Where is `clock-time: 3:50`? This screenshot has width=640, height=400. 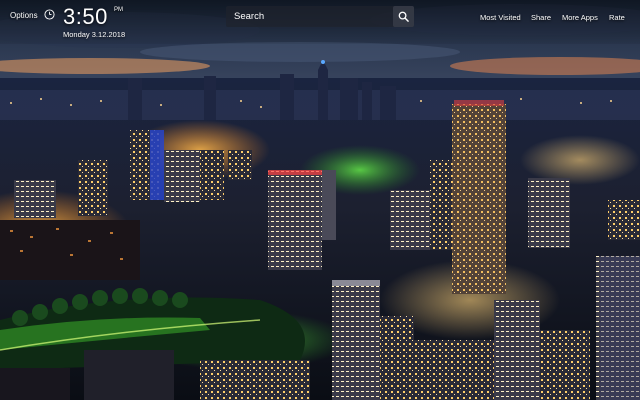
clock-time: 3:50 is located at coordinates (85, 16).